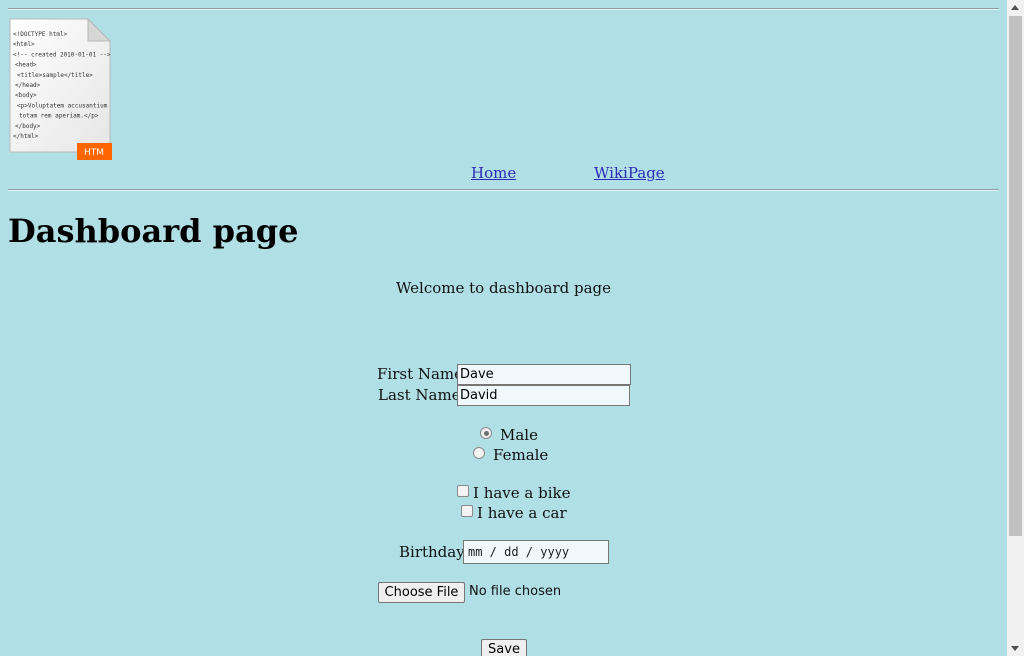 The height and width of the screenshot is (656, 1024). What do you see at coordinates (1015, 276) in the screenshot?
I see `scrollbar-thumb` at bounding box center [1015, 276].